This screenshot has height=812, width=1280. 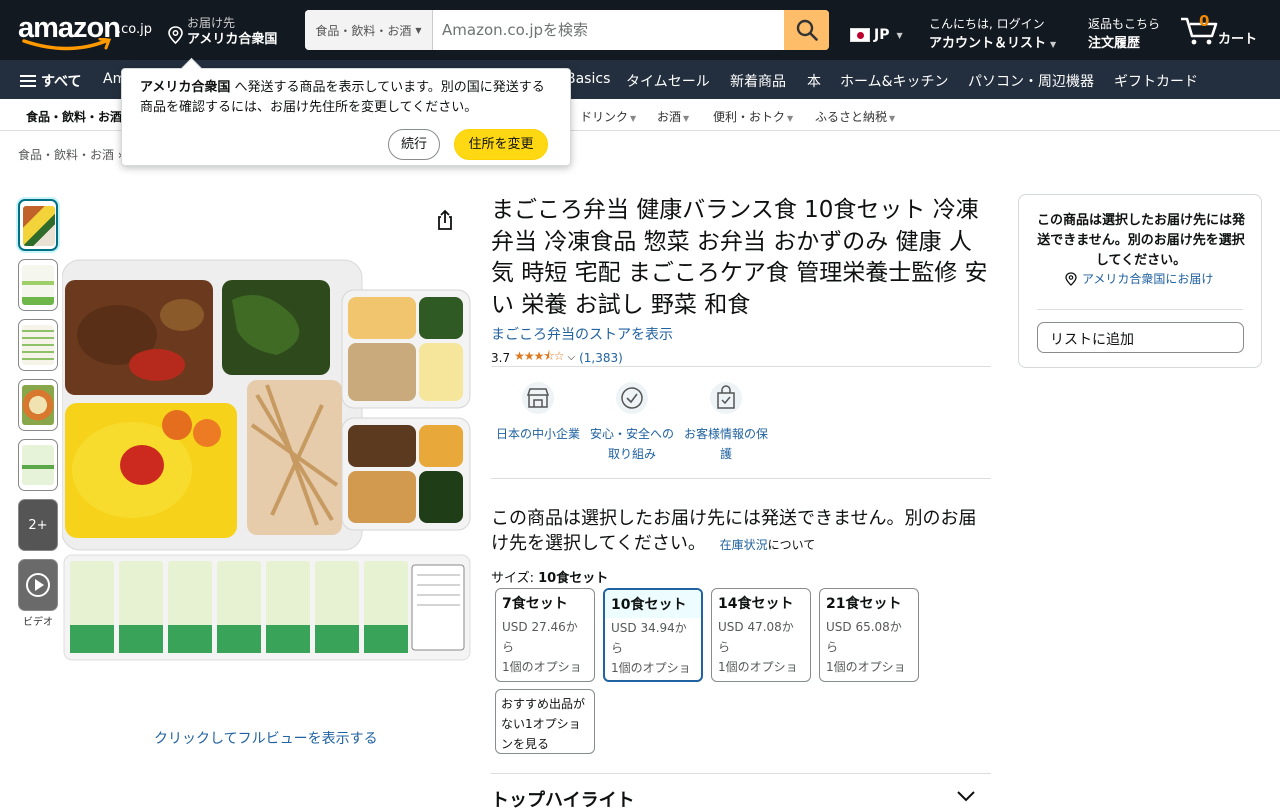 I want to click on deliver-to: お届け先 アメリカ合衆国, so click(x=230, y=31).